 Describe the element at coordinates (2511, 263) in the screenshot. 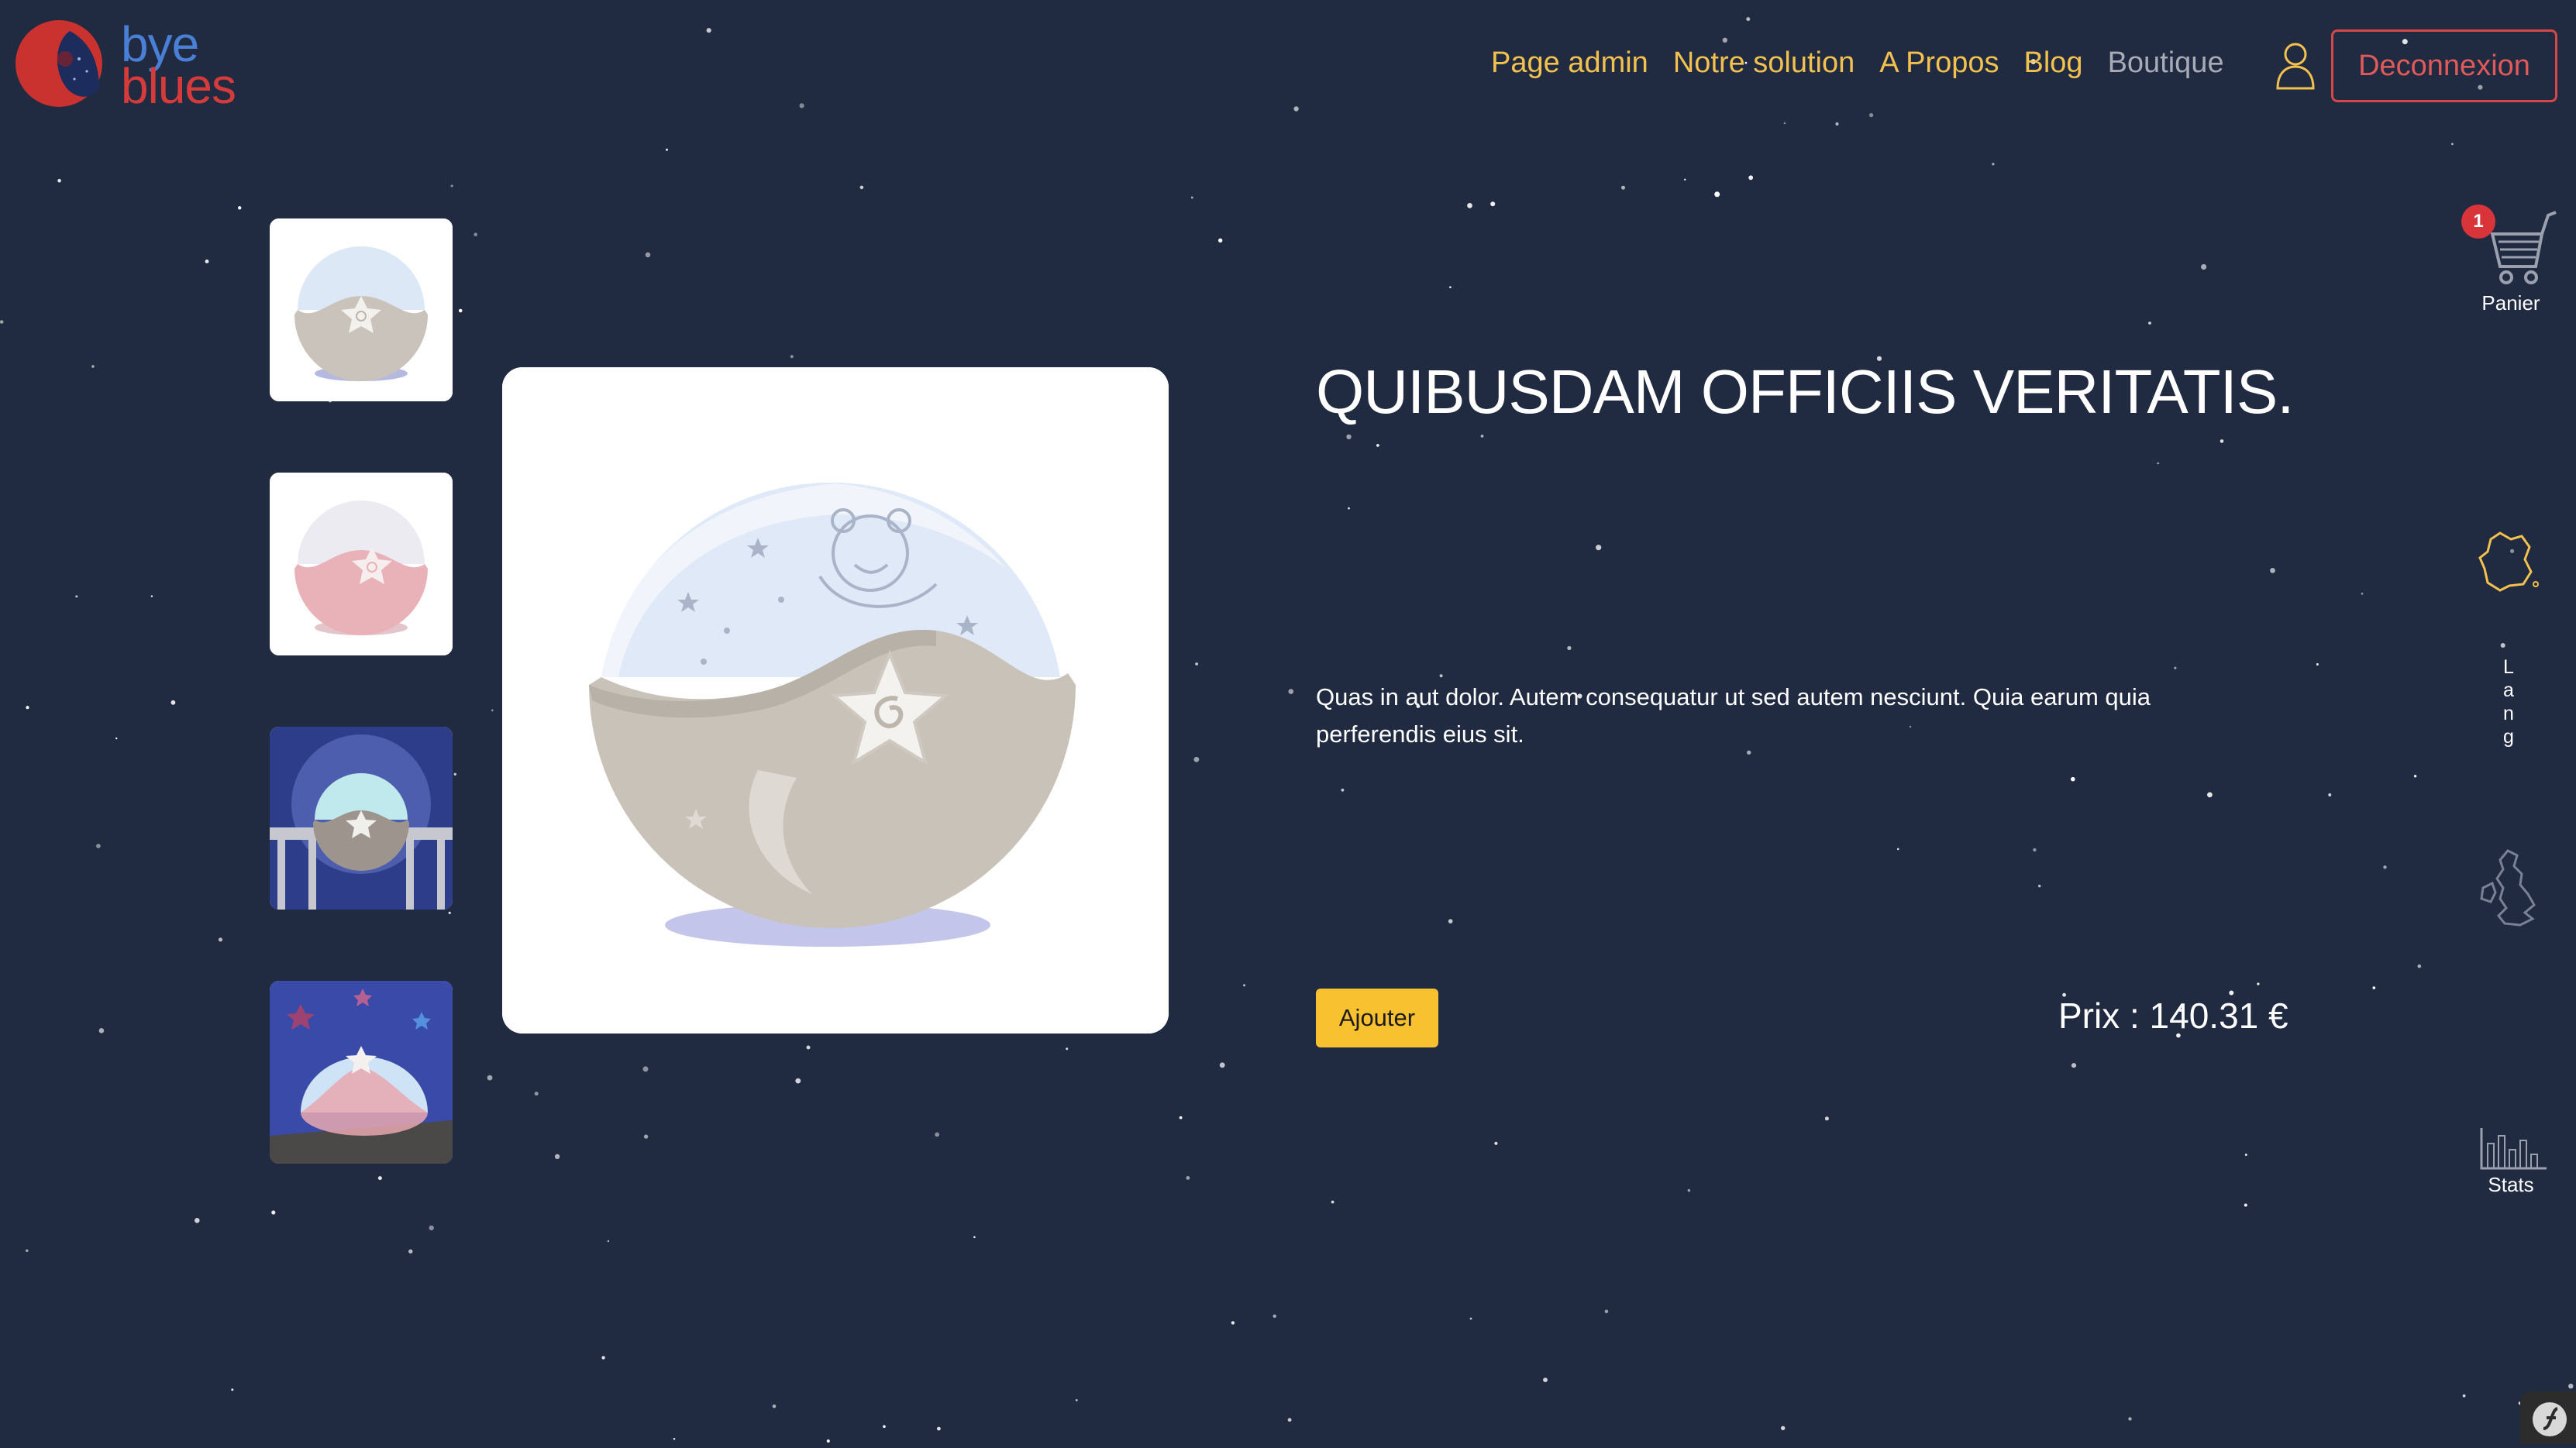

I see `cart-widget: 1 Panier` at that location.